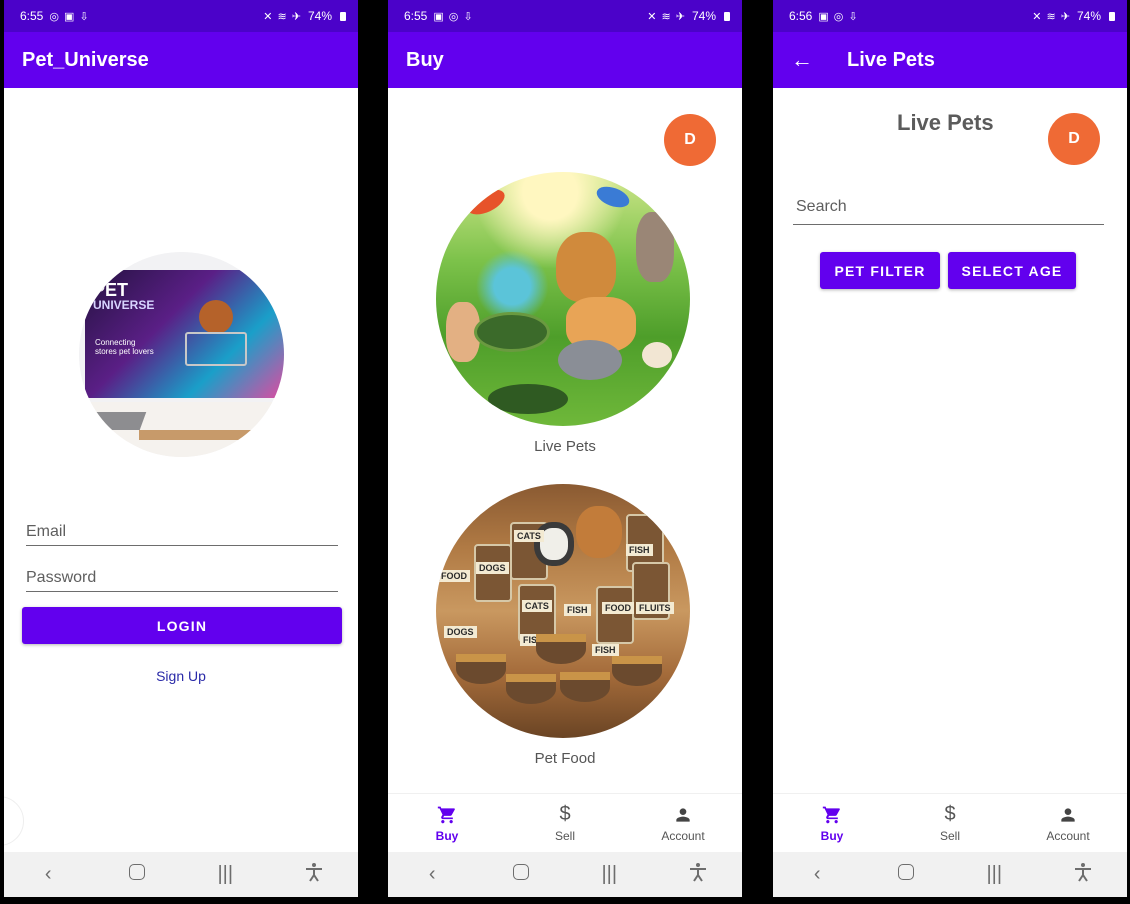 This screenshot has height=904, width=1130. What do you see at coordinates (111, 290) in the screenshot?
I see `logo-title: PET` at bounding box center [111, 290].